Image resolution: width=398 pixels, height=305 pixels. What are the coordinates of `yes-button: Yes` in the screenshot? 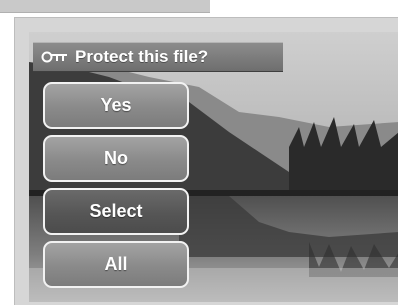 It's located at (116, 105).